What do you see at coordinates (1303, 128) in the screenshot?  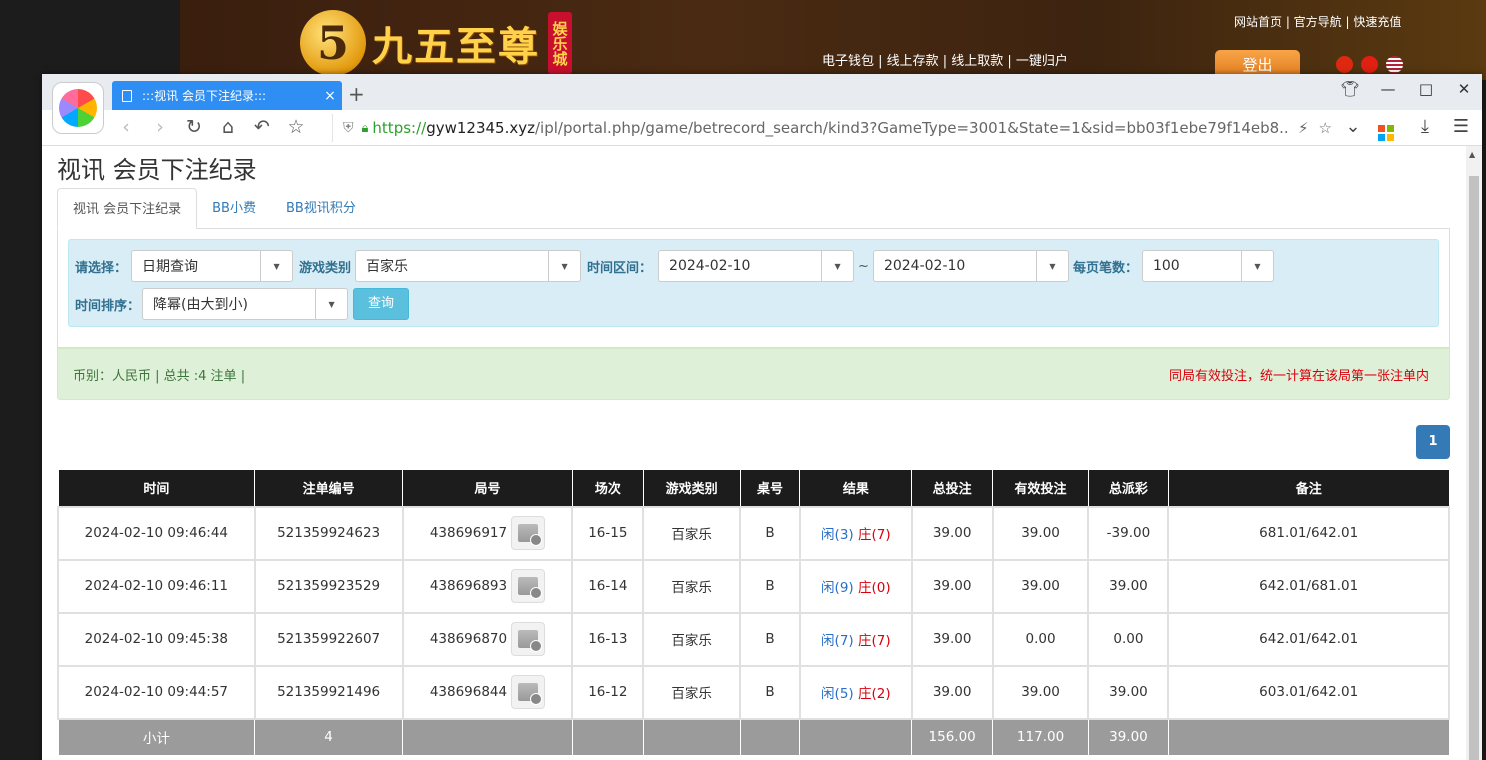 I see `lightning-icon: ⚡︎` at bounding box center [1303, 128].